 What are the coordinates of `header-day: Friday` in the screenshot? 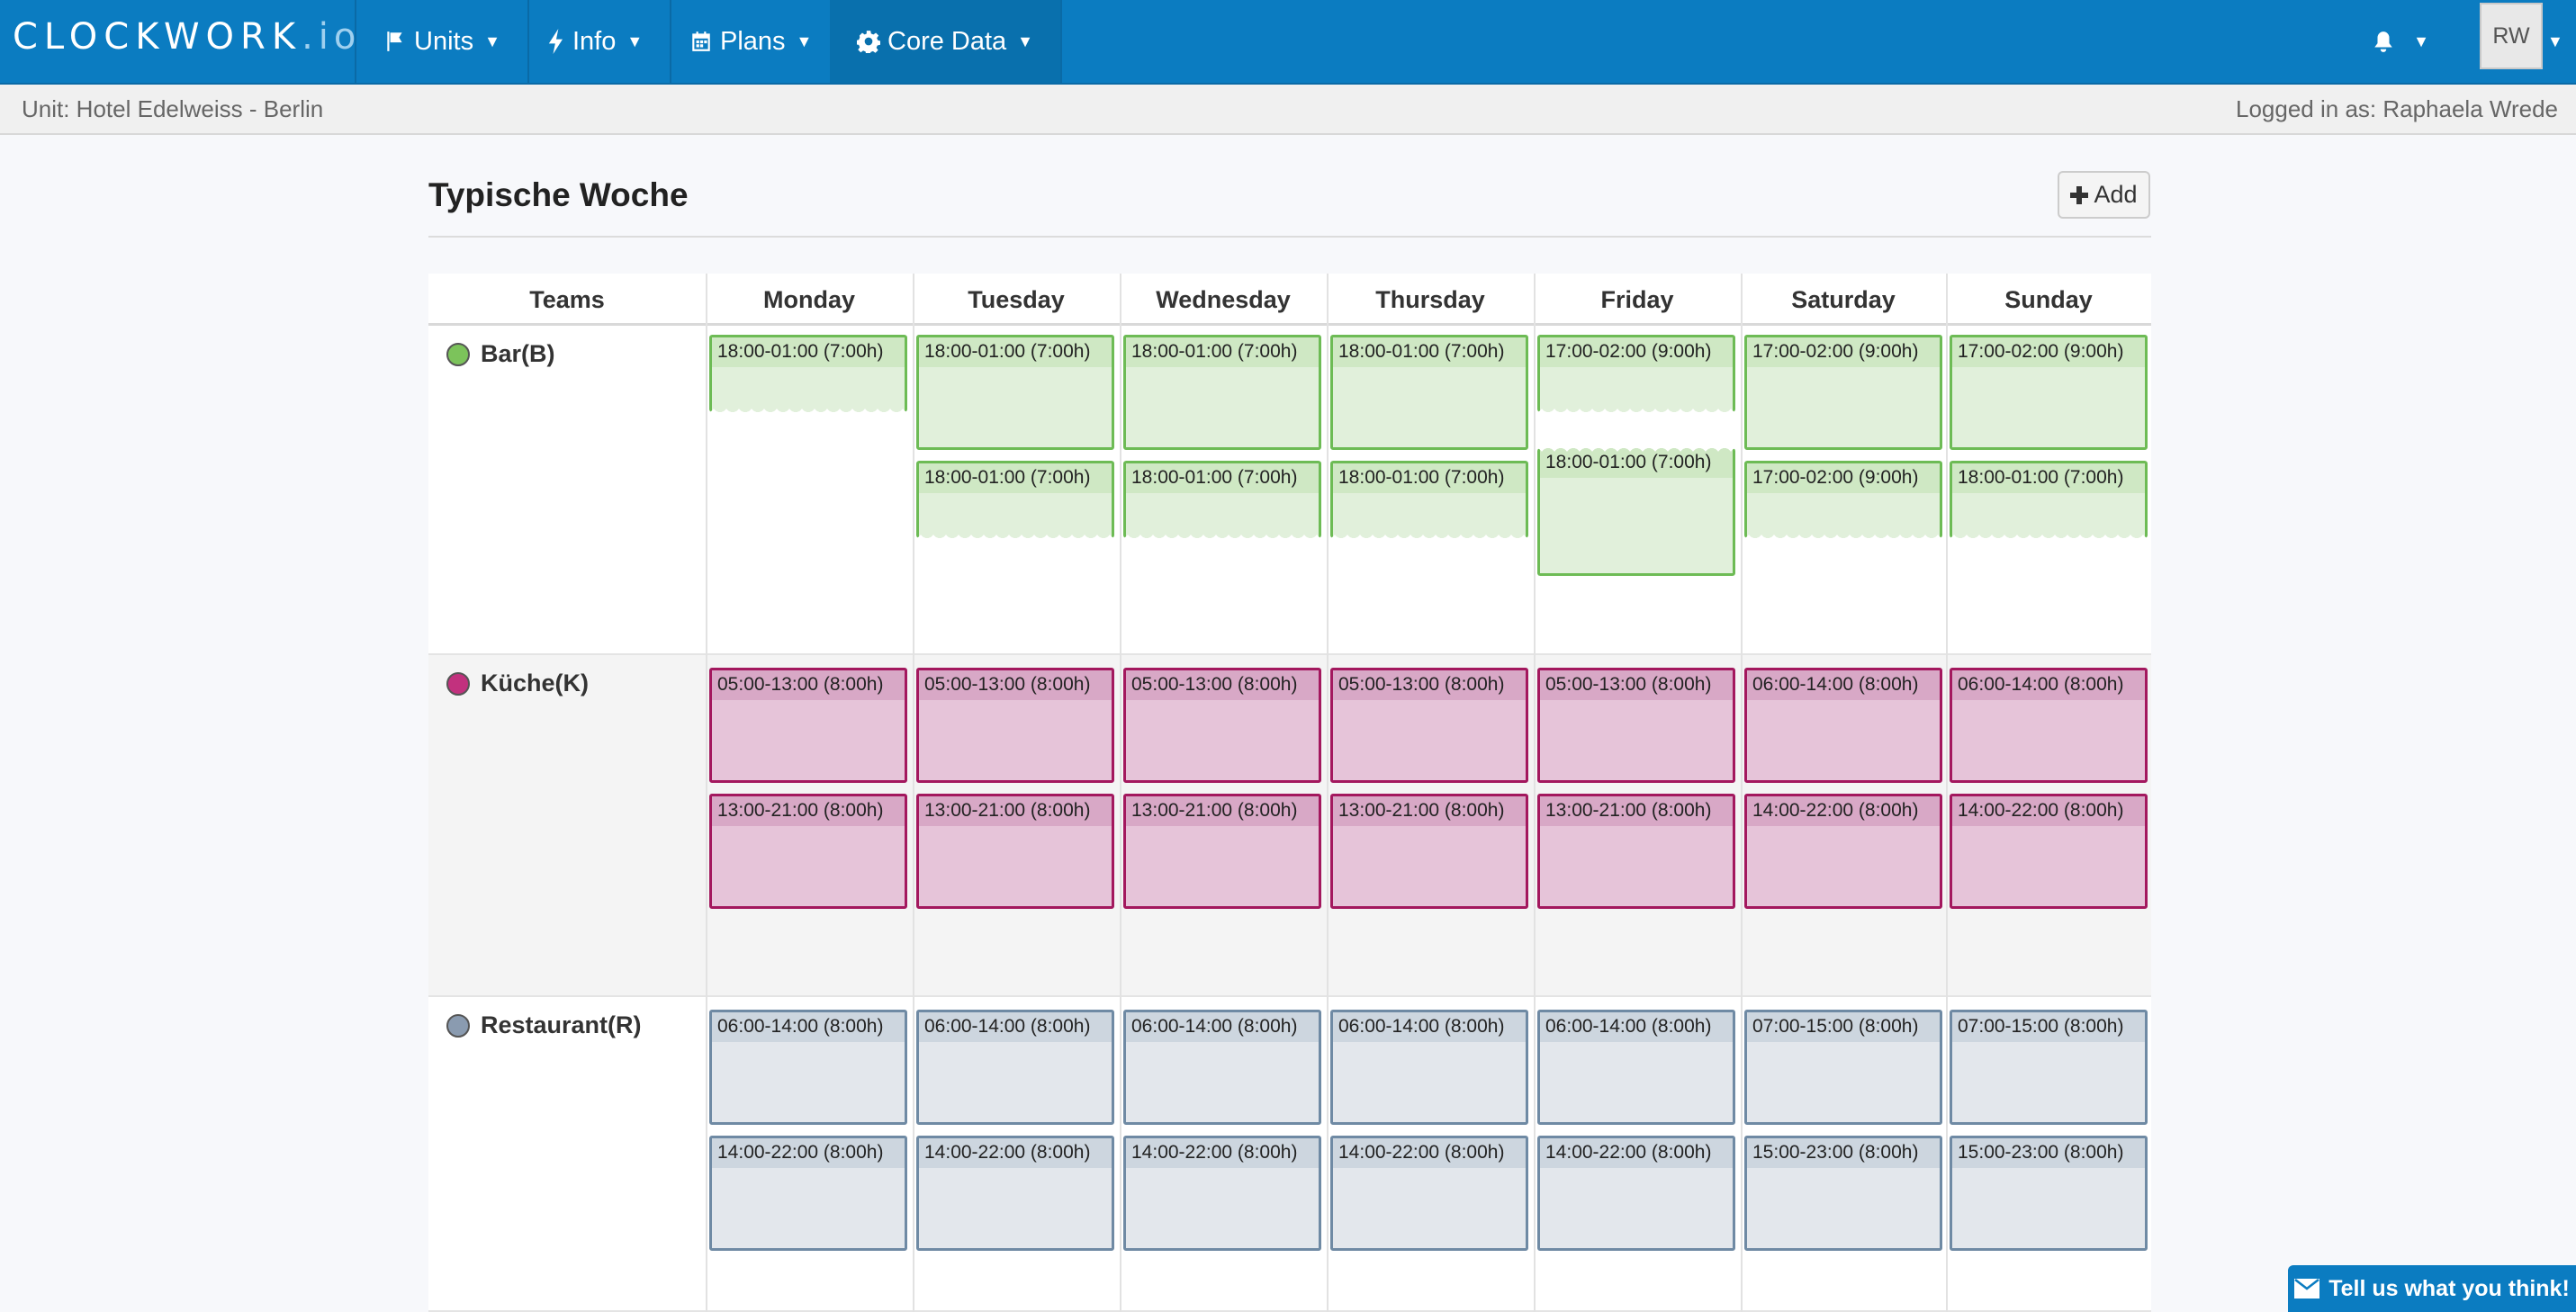 It's located at (1637, 299).